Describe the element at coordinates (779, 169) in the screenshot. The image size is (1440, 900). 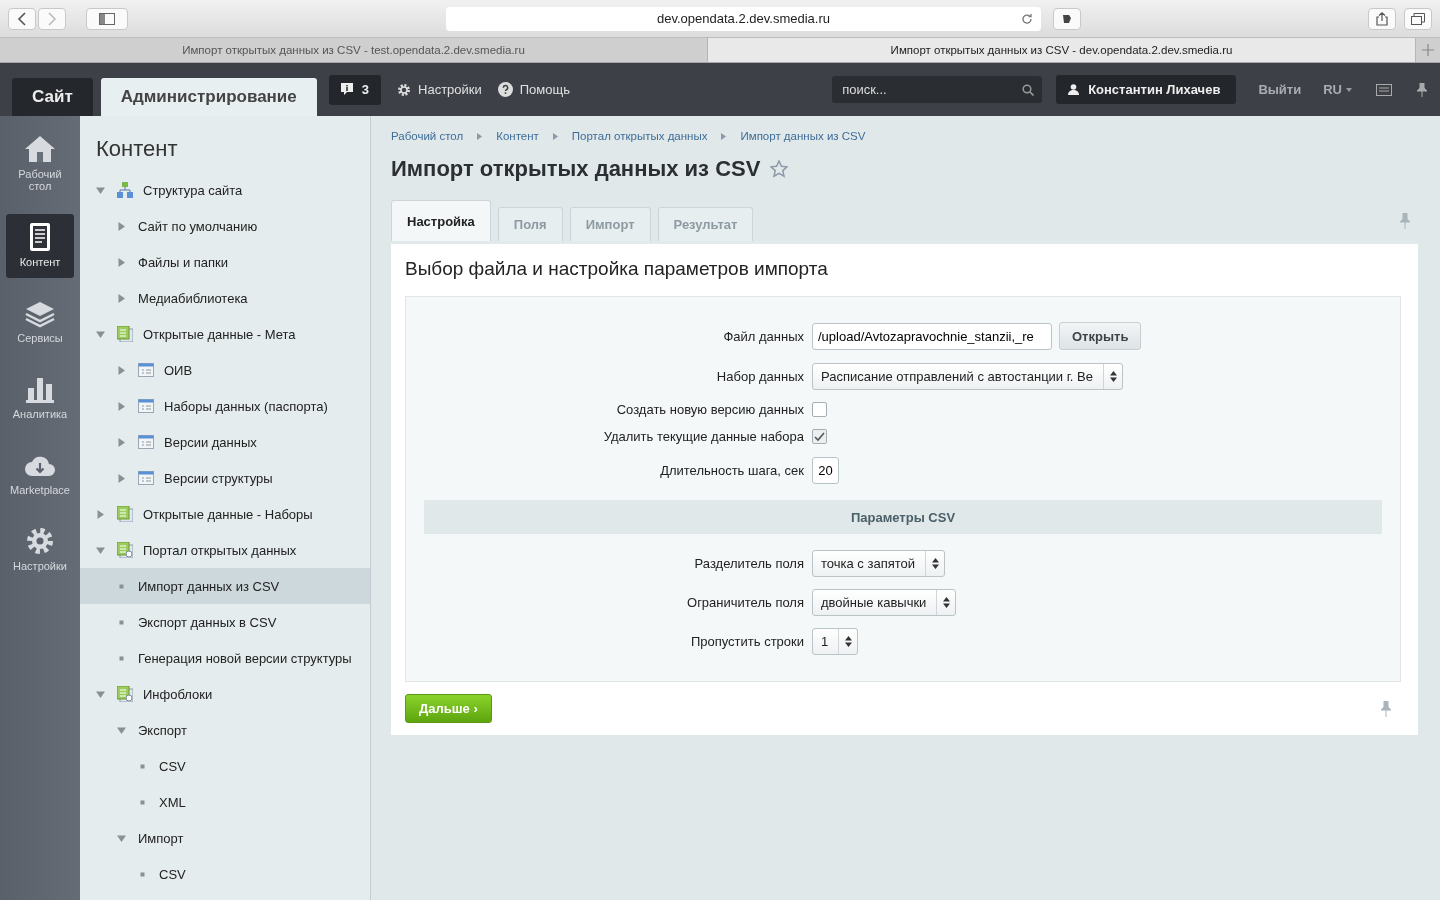
I see `star-icon` at that location.